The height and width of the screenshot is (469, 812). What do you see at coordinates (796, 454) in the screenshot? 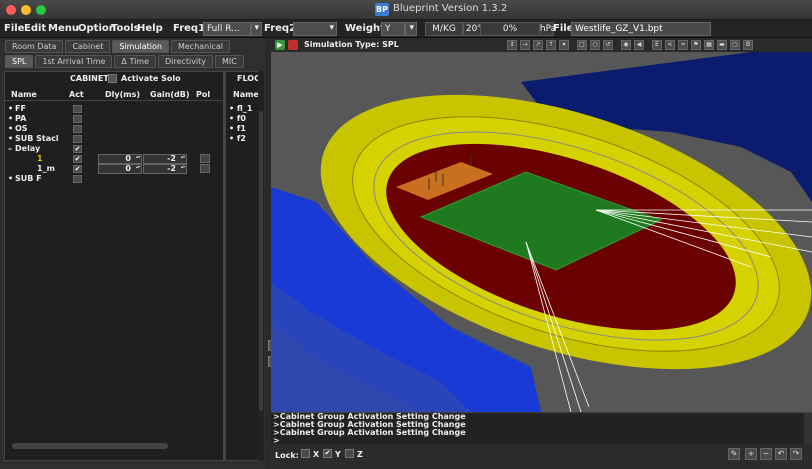
I see `redo-icon: ↷` at bounding box center [796, 454].